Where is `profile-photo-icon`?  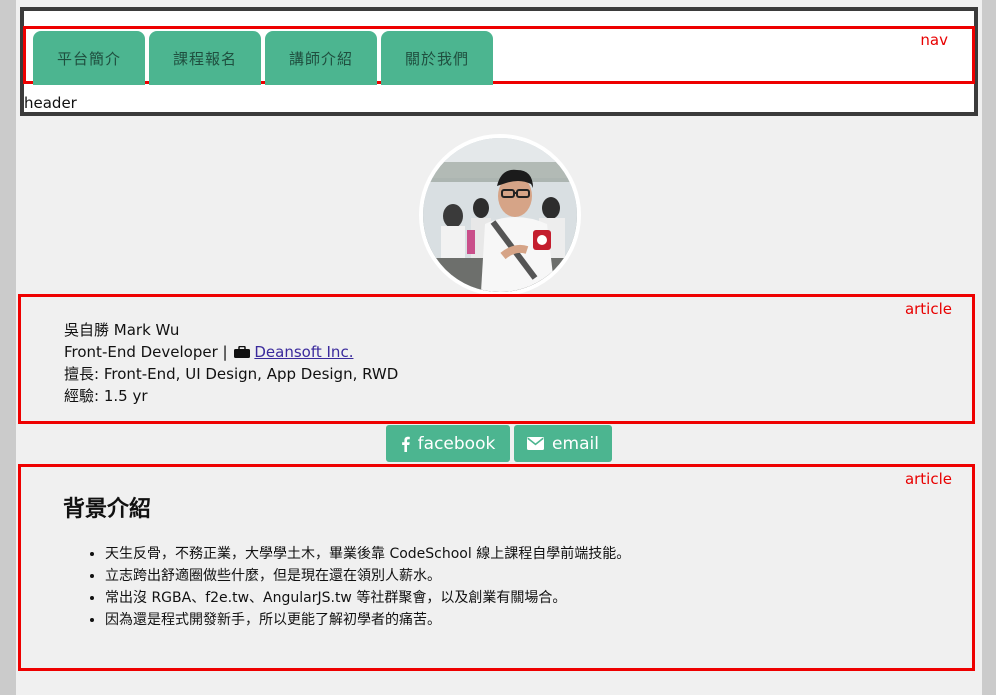
profile-photo-icon is located at coordinates (500, 215).